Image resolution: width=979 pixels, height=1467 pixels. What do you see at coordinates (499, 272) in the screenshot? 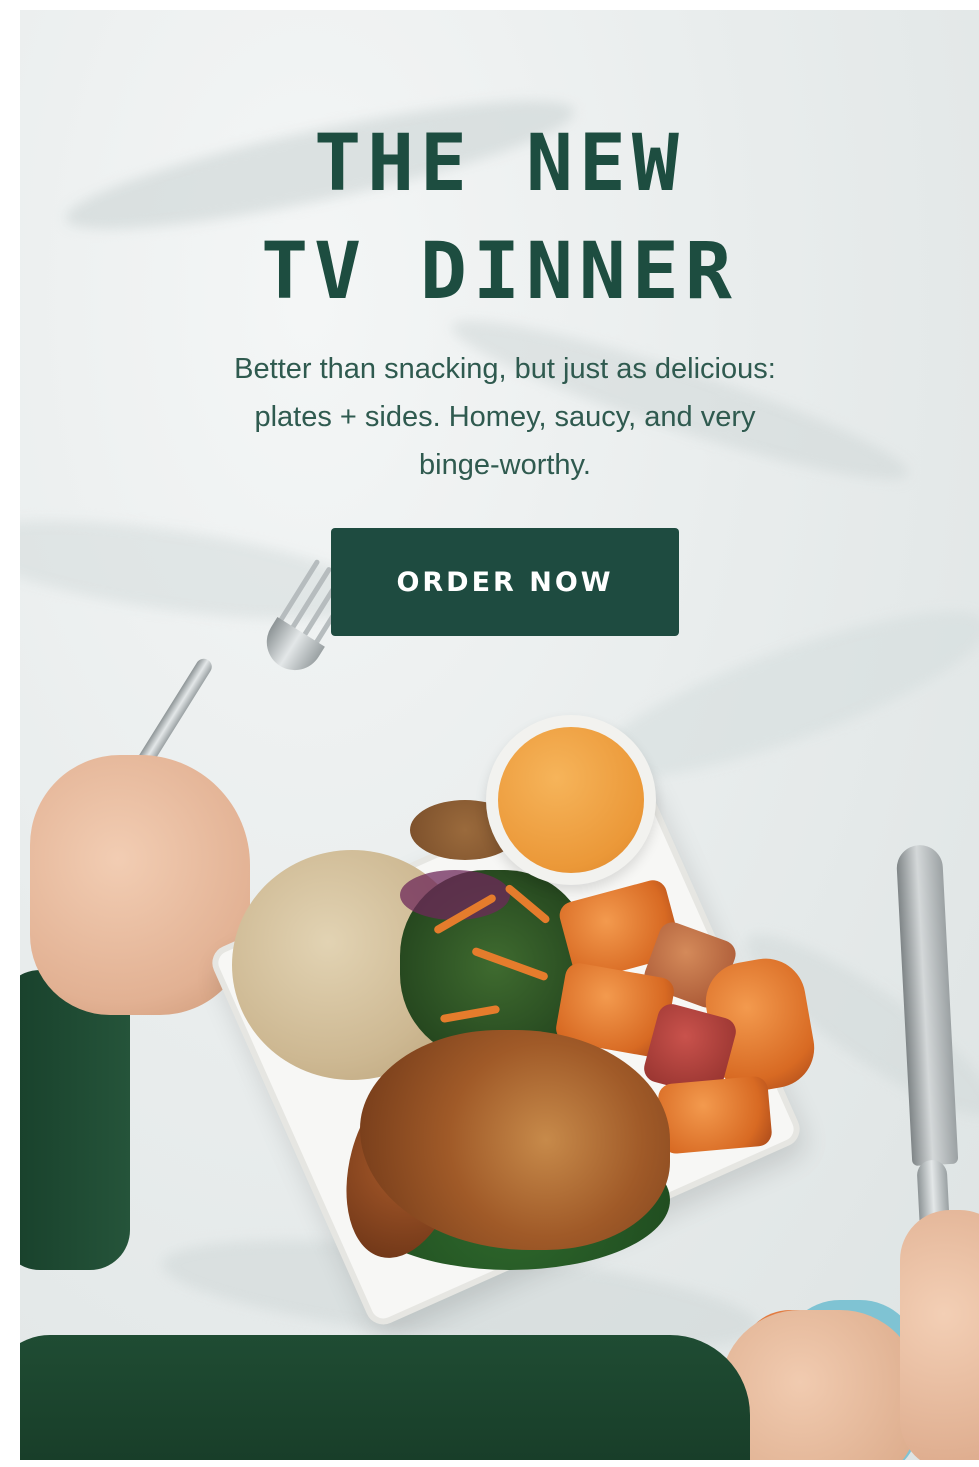
I see `headline-line-2: TV DINNER` at bounding box center [499, 272].